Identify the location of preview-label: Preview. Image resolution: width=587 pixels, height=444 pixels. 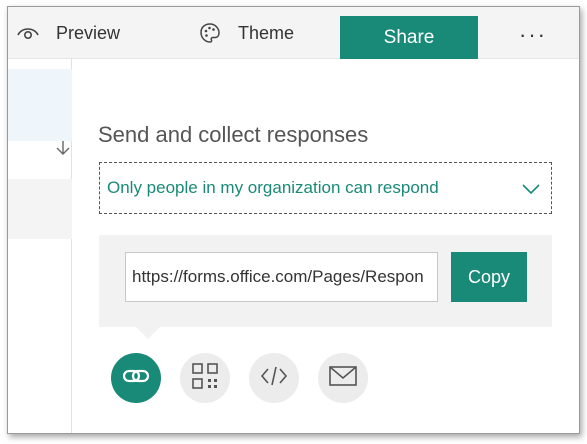
(88, 32).